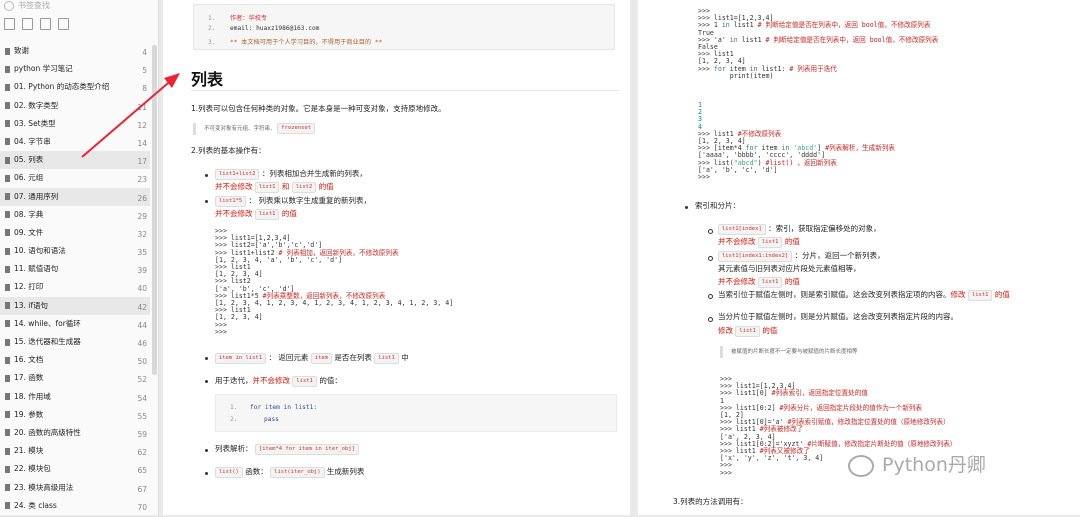 This screenshot has height=517, width=1080. I want to click on arrow-shaft, so click(128, 117).